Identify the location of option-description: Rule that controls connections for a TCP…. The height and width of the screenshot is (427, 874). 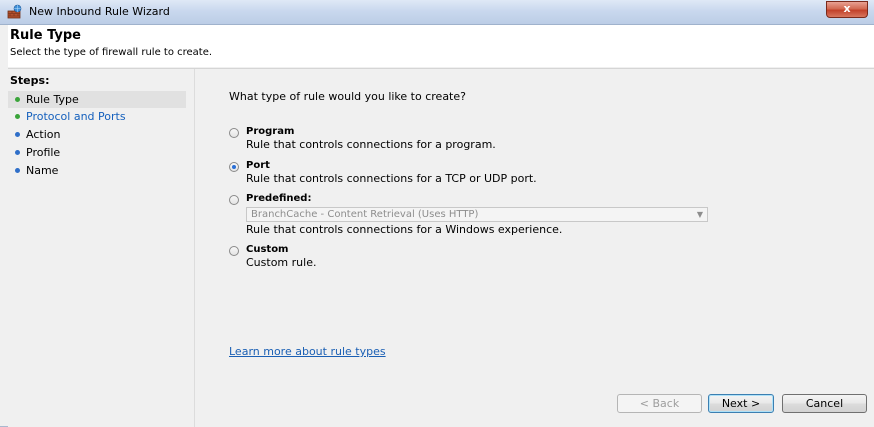
(391, 178).